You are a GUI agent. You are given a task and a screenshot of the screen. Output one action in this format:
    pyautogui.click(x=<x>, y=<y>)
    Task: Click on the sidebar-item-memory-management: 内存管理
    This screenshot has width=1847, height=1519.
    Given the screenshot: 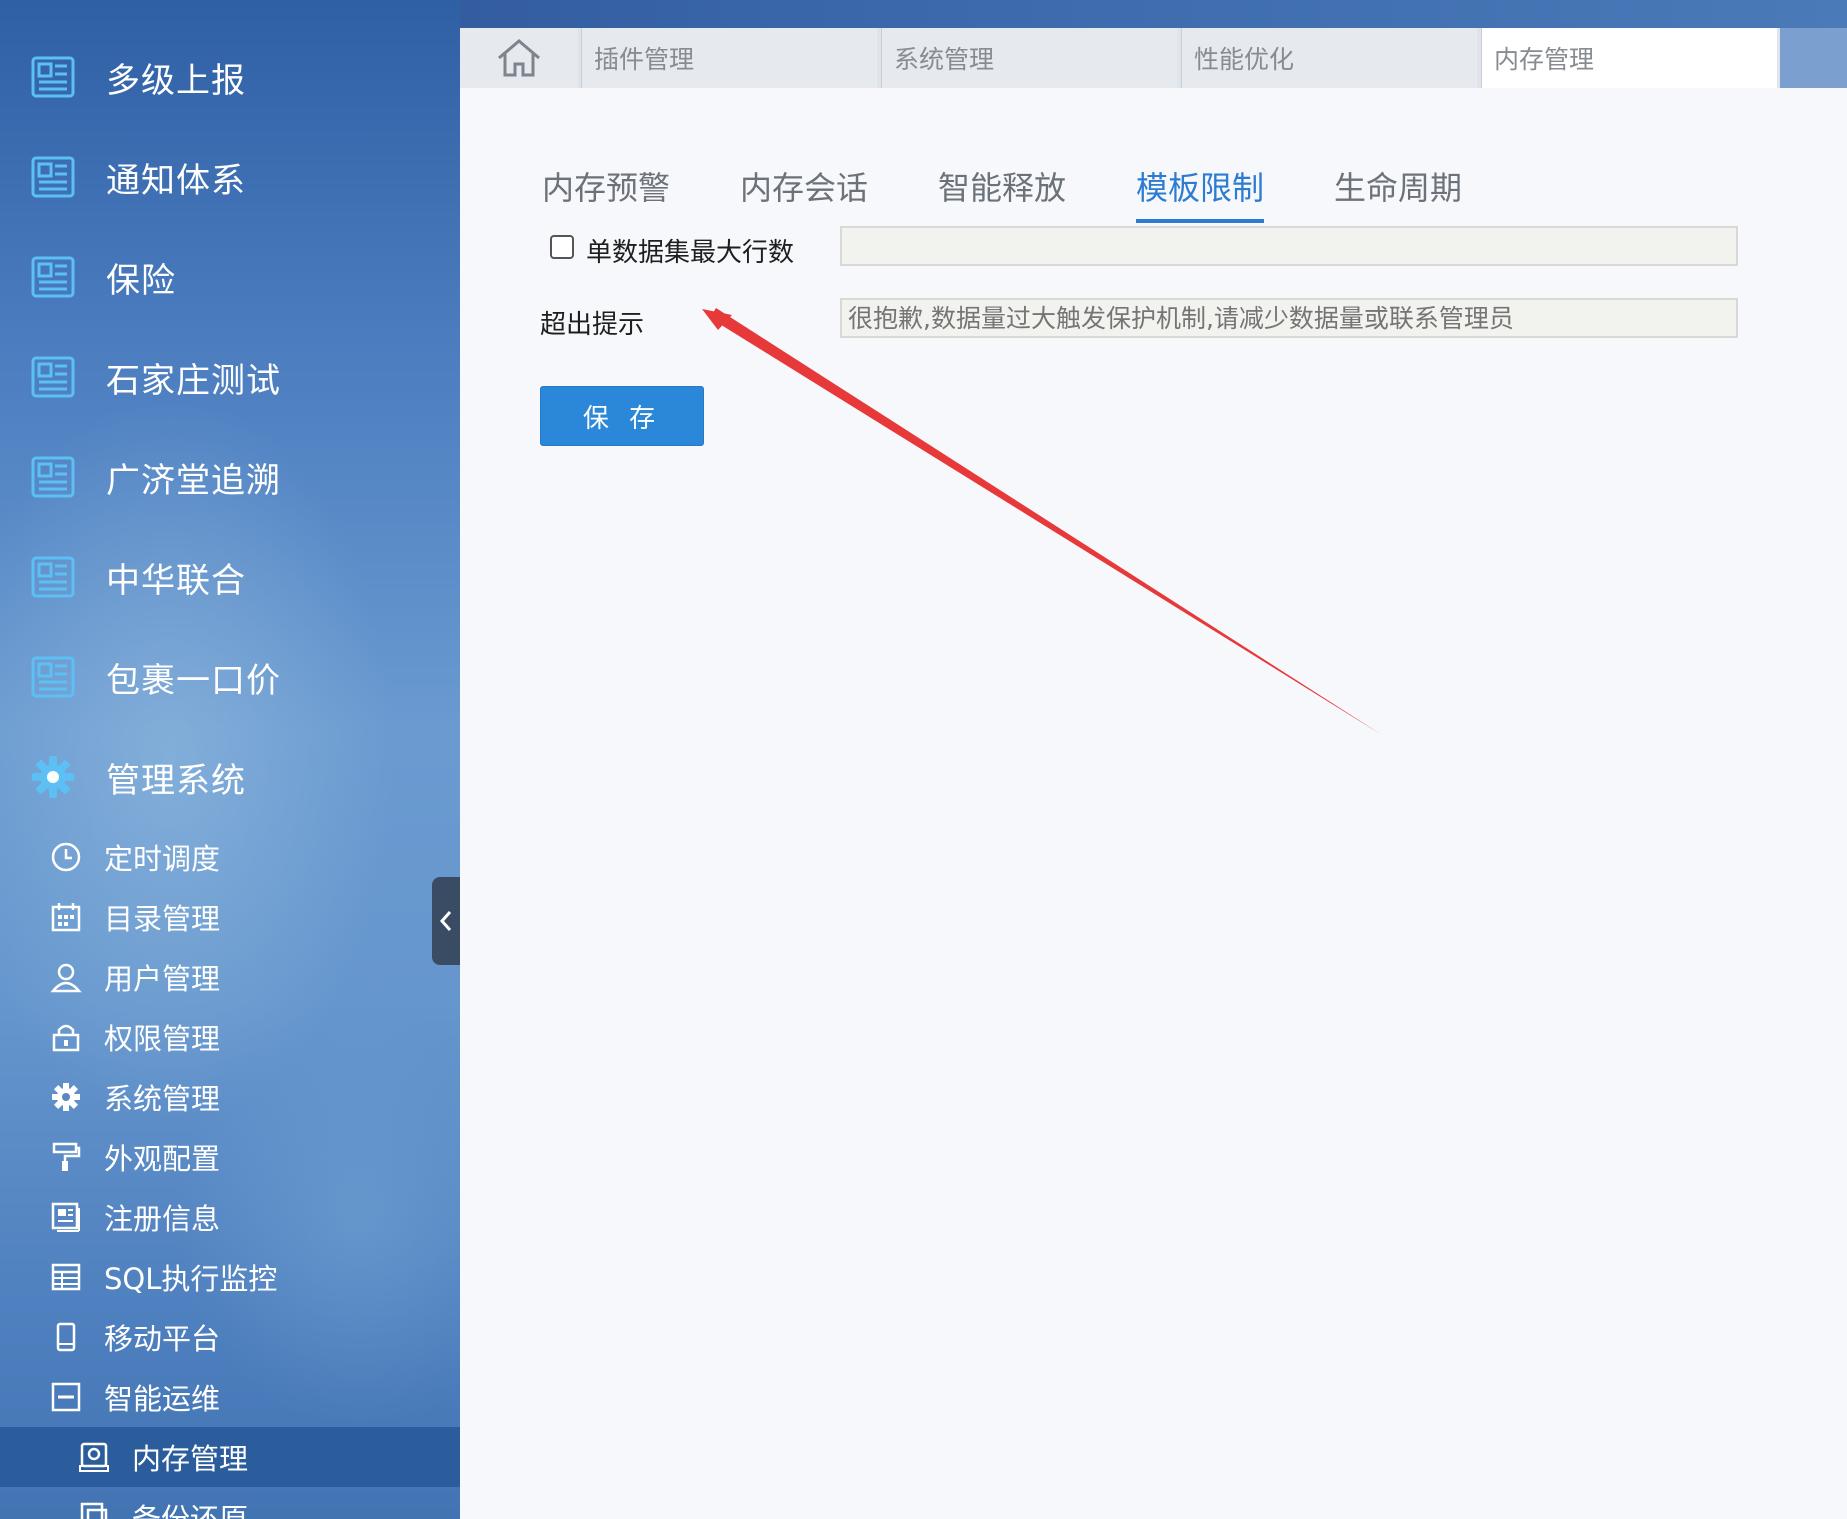 What is the action you would take?
    pyautogui.click(x=230, y=1457)
    